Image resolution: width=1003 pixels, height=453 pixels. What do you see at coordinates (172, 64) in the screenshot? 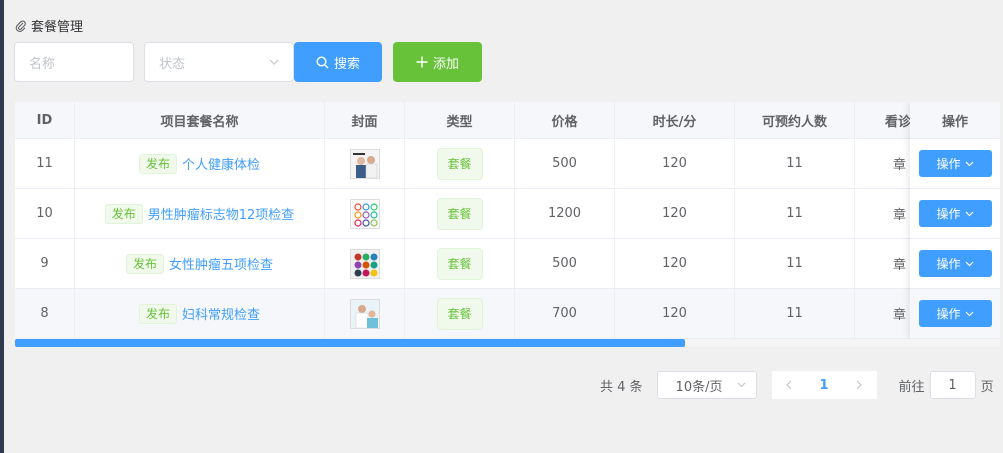
I see `status-placeholder: 状态` at bounding box center [172, 64].